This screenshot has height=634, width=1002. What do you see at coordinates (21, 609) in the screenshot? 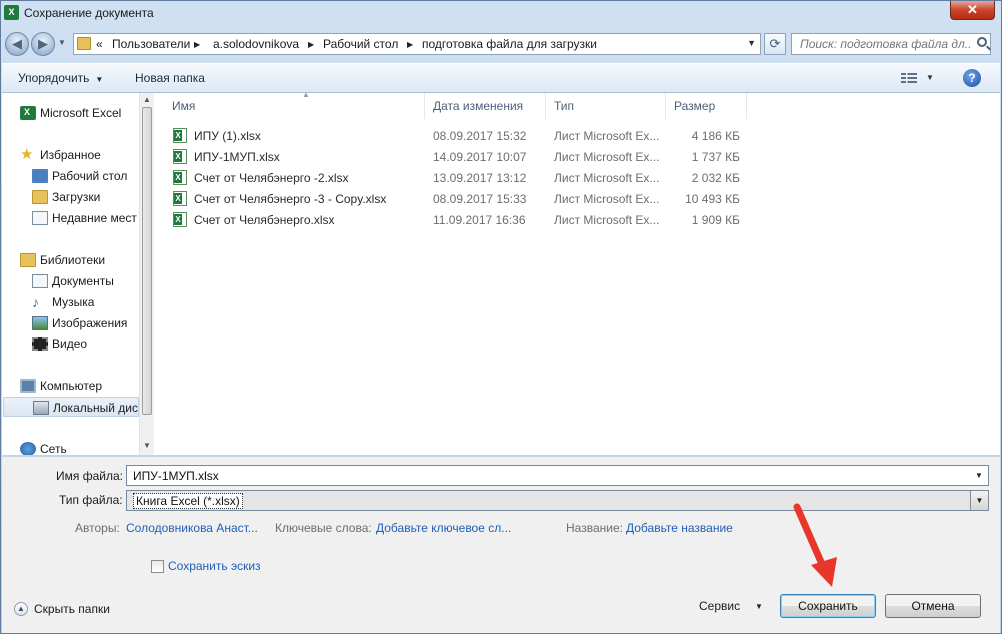
I see `chevron-up-icon: ▲` at bounding box center [21, 609].